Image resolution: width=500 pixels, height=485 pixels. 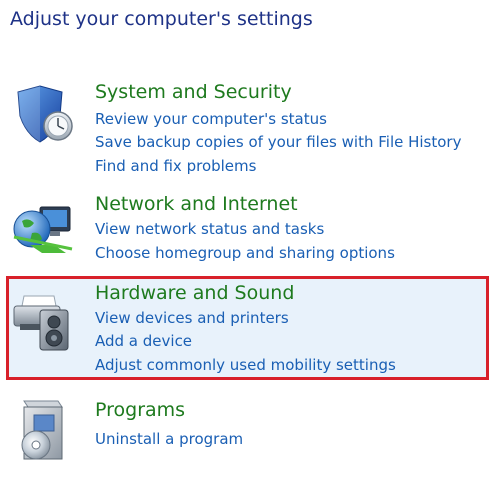 What do you see at coordinates (193, 92) in the screenshot?
I see `category-title-system-security: System and Security` at bounding box center [193, 92].